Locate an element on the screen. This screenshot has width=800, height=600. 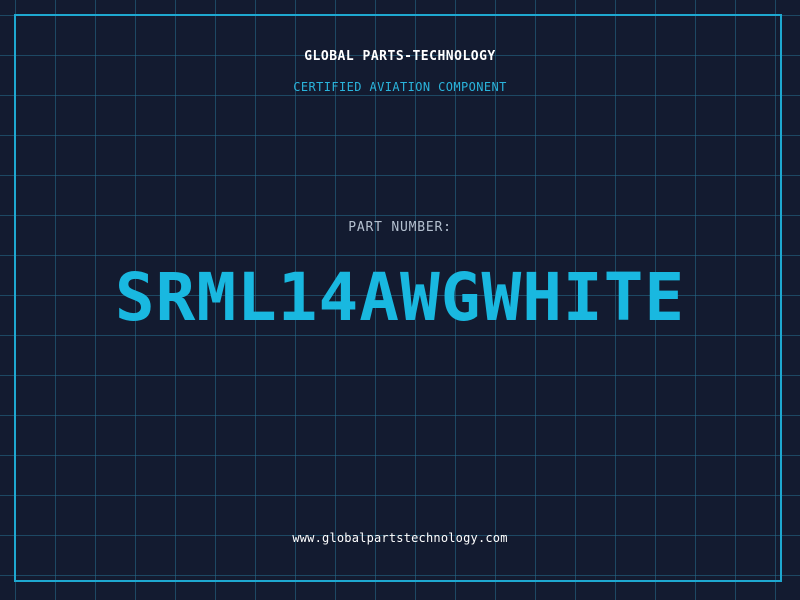
part-number-value: SRML14AWGWHITE is located at coordinates (400, 297).